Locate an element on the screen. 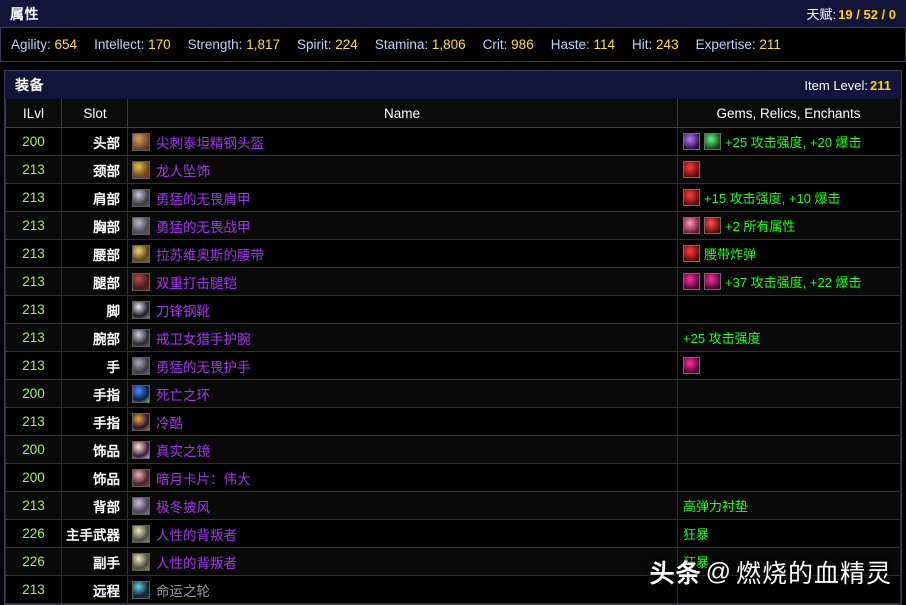 The width and height of the screenshot is (906, 605). item-name-link: 冷酷 is located at coordinates (169, 422).